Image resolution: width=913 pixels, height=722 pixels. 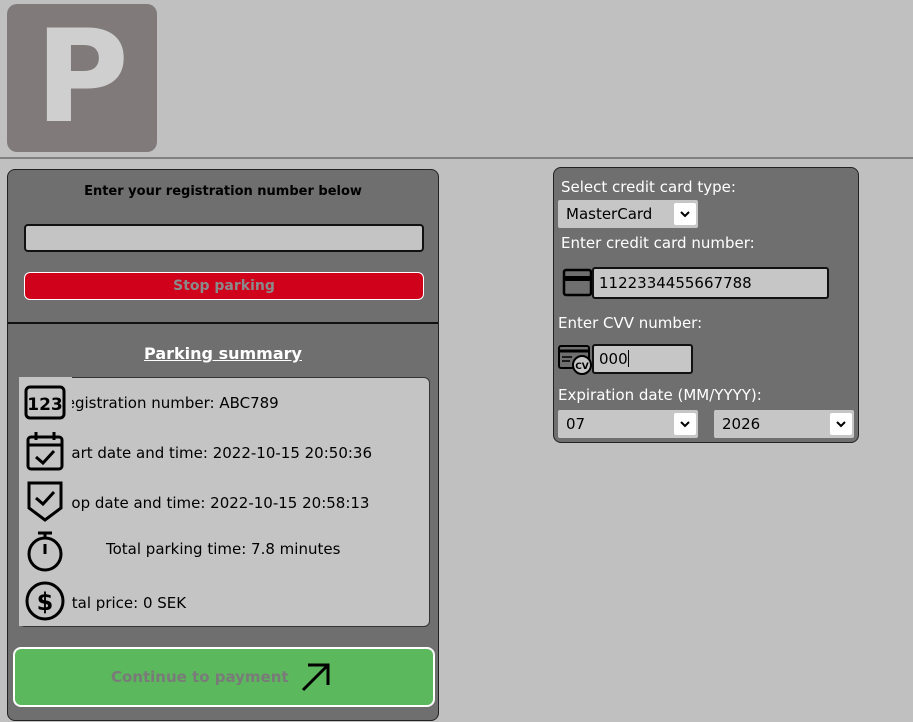 I want to click on registration-input, so click(x=224, y=238).